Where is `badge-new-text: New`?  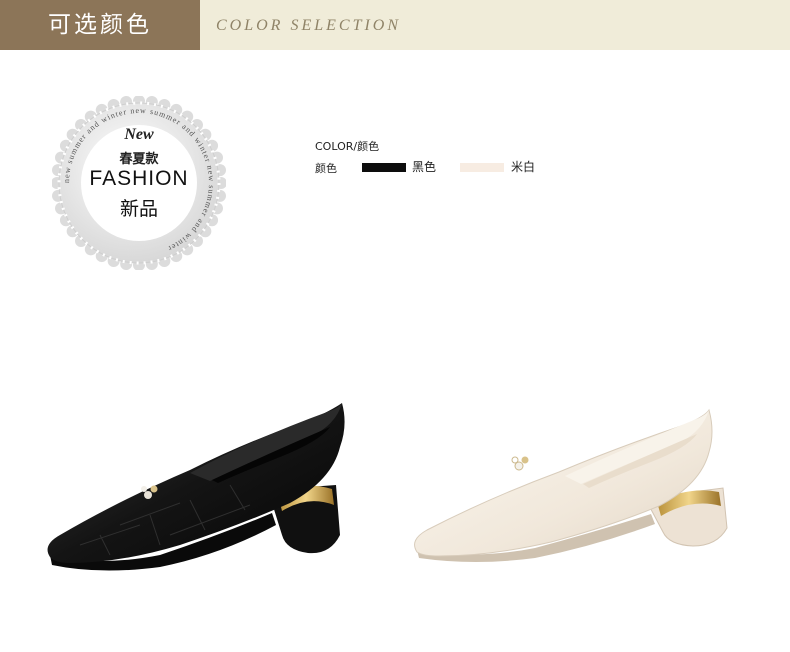
badge-new-text: New is located at coordinates (139, 134).